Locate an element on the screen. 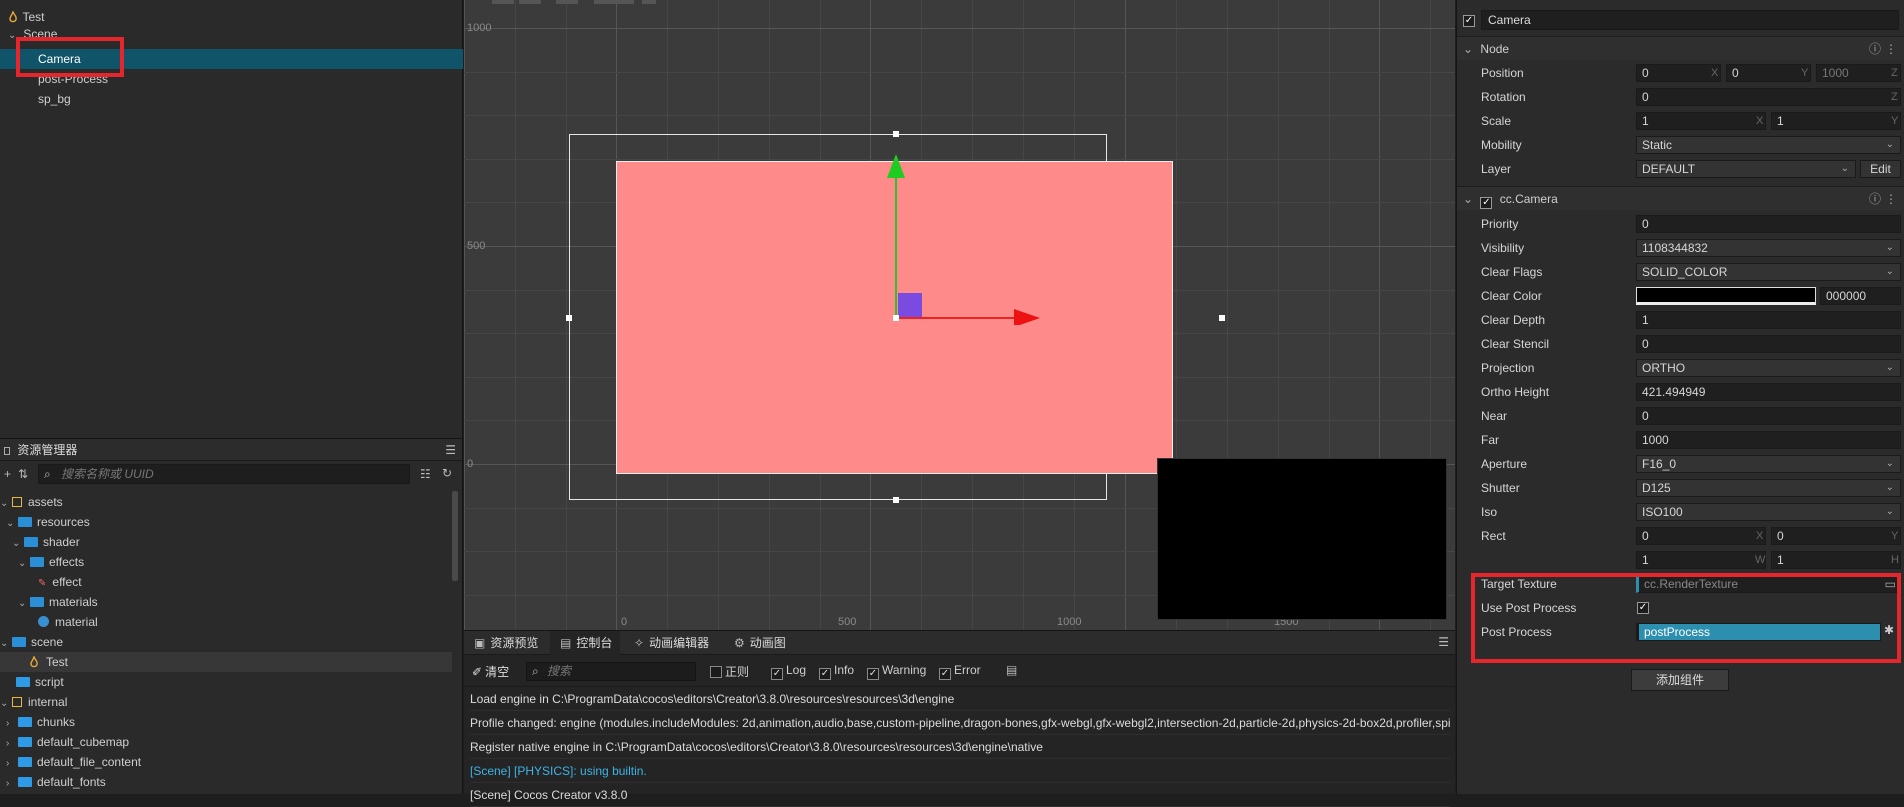  rect-y-input: 0 is located at coordinates (1836, 536).